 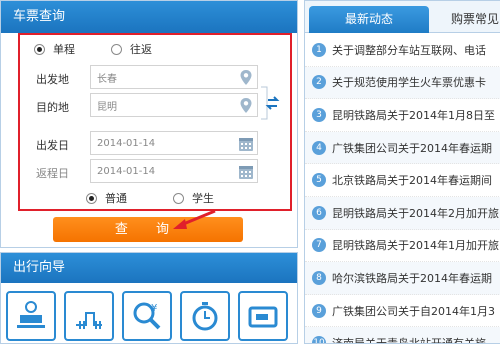 I want to click on news-item: 7 昆明铁路局关于2014年1月加开旅, so click(x=402, y=246).